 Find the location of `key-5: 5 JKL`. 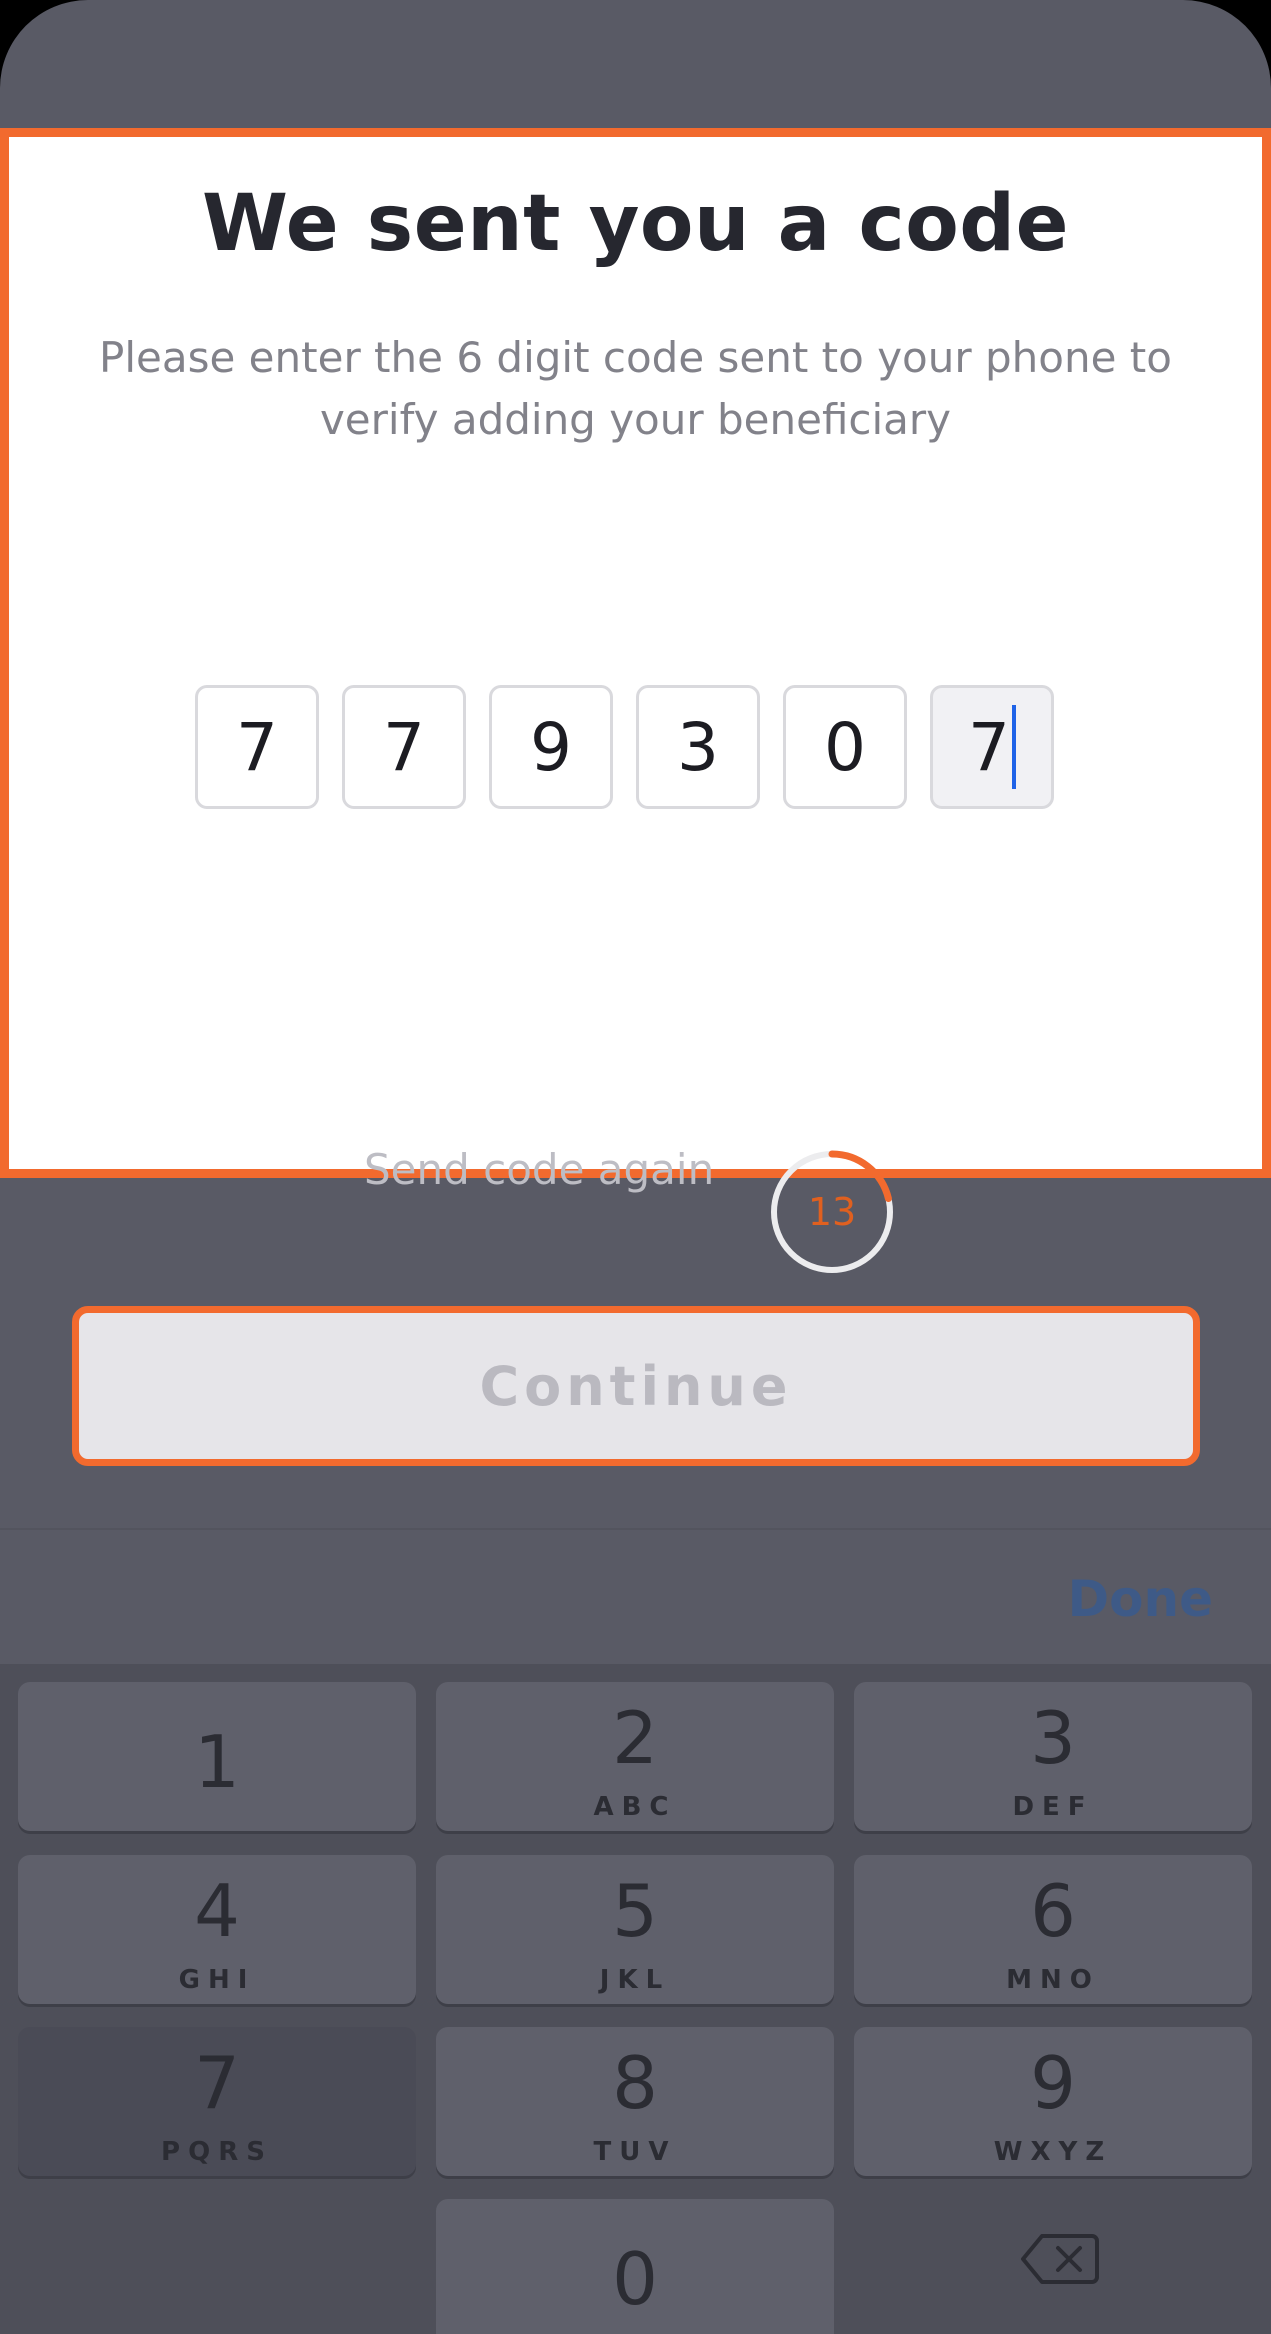

key-5: 5 JKL is located at coordinates (635, 1929).